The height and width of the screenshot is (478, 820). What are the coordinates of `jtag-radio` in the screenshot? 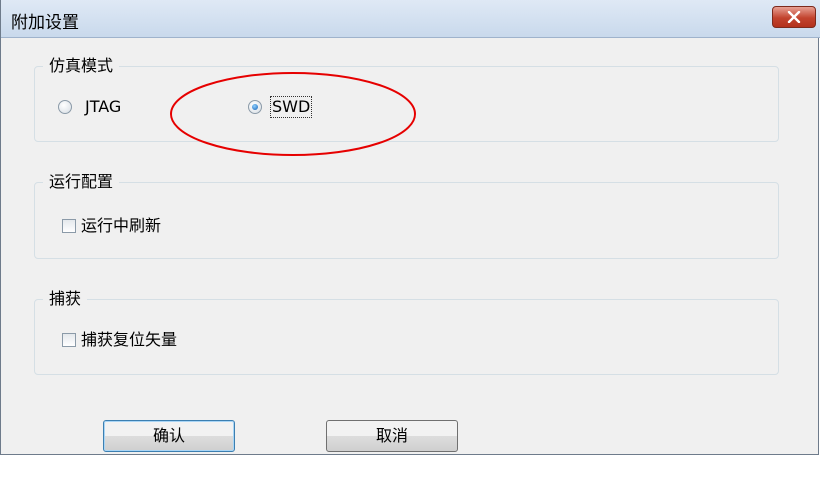 It's located at (65, 107).